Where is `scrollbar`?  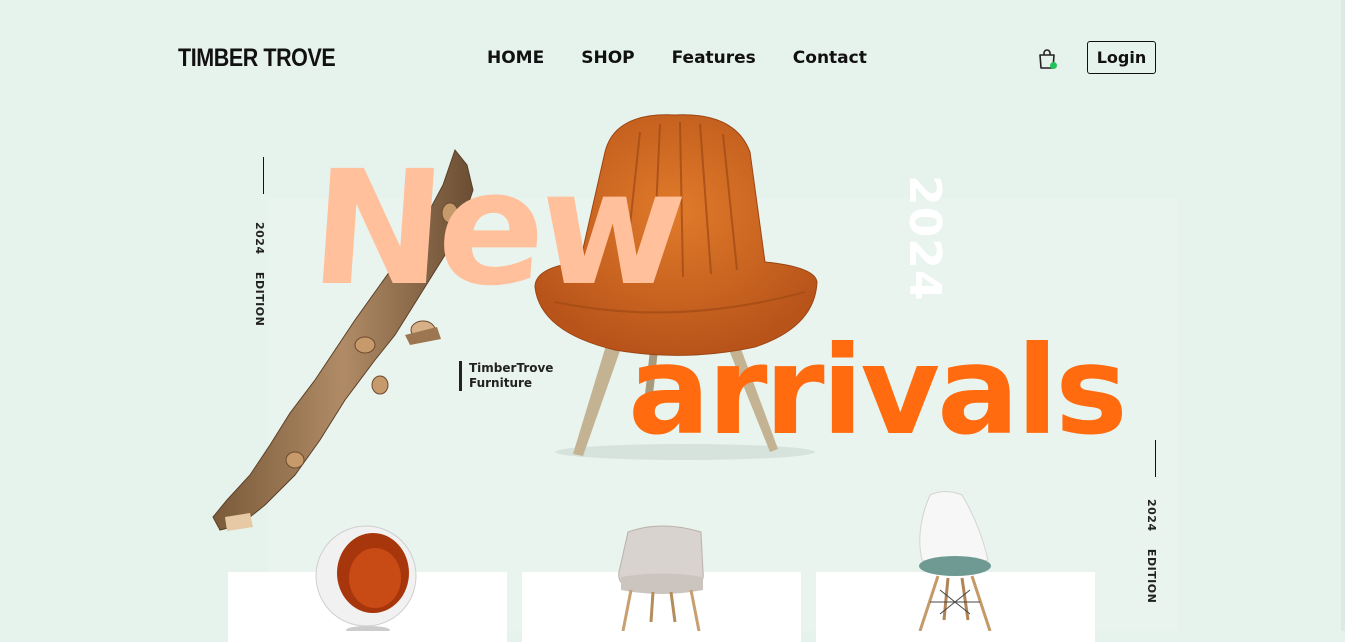 scrollbar is located at coordinates (1343, 315).